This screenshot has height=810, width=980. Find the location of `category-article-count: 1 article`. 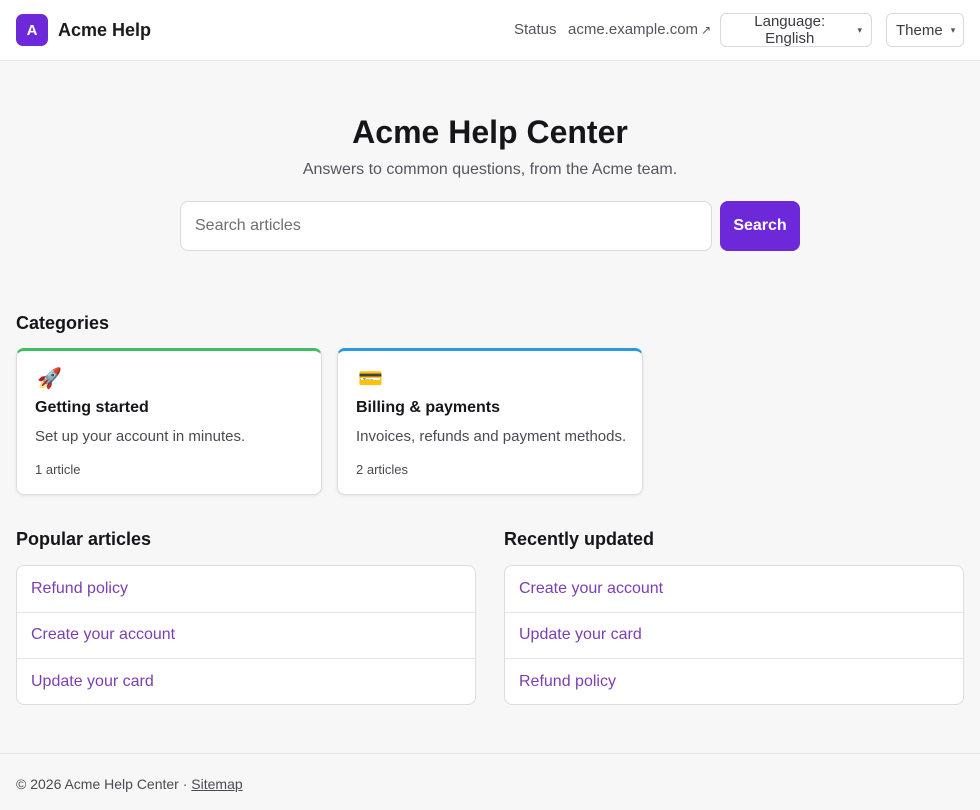

category-article-count: 1 article is located at coordinates (58, 469).